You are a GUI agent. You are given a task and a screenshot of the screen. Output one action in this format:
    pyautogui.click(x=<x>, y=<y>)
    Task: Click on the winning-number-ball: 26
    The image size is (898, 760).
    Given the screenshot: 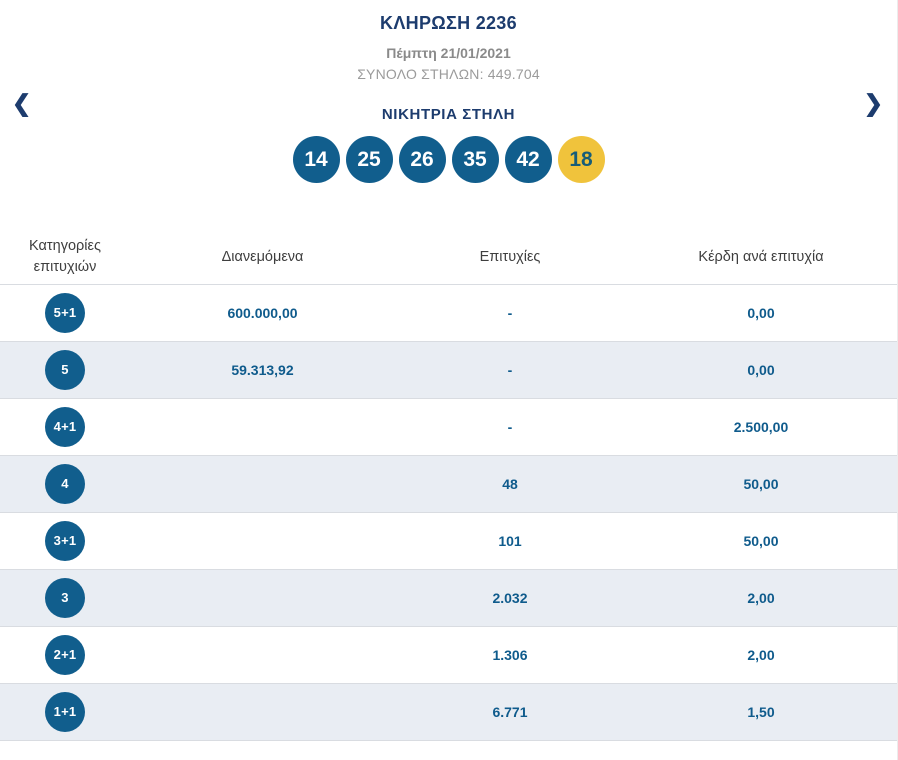 What is the action you would take?
    pyautogui.click(x=422, y=159)
    